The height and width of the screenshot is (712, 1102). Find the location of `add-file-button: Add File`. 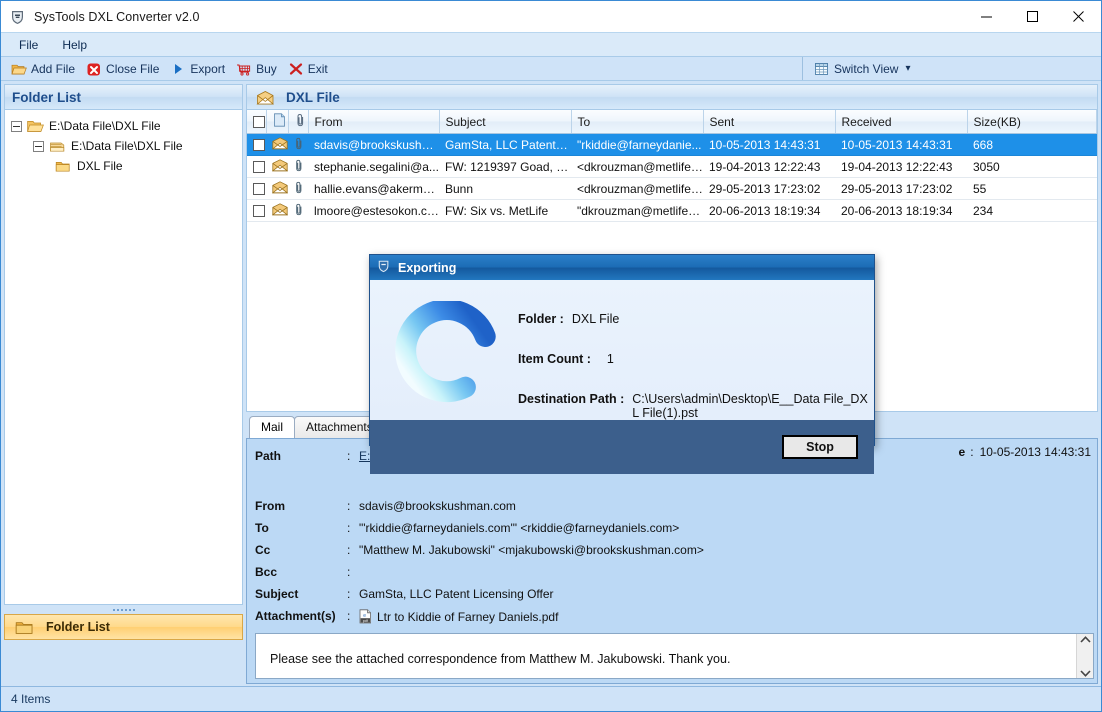

add-file-button: Add File is located at coordinates (44, 69).